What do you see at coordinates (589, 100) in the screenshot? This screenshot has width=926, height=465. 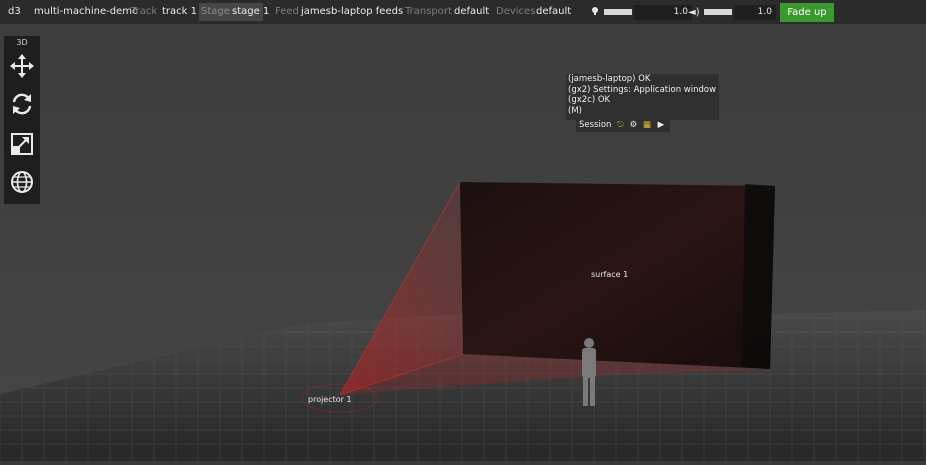 I see `notification-line: (gx2c) OK` at bounding box center [589, 100].